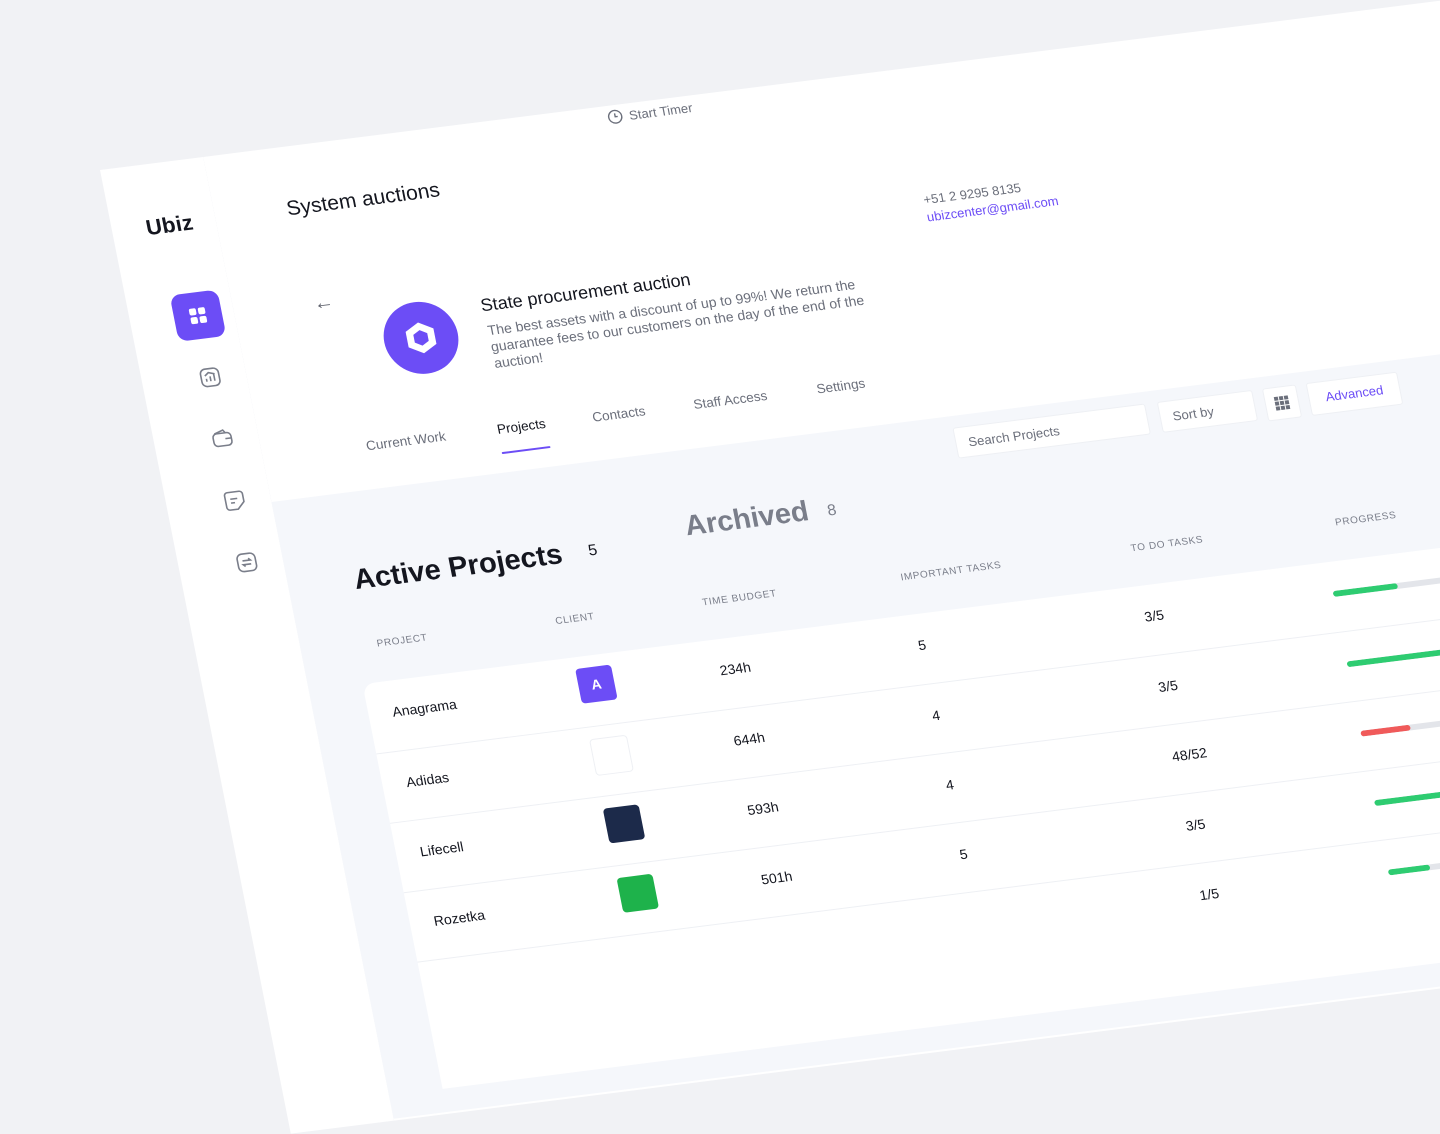  Describe the element at coordinates (169, 224) in the screenshot. I see `logo: Ubiz` at that location.